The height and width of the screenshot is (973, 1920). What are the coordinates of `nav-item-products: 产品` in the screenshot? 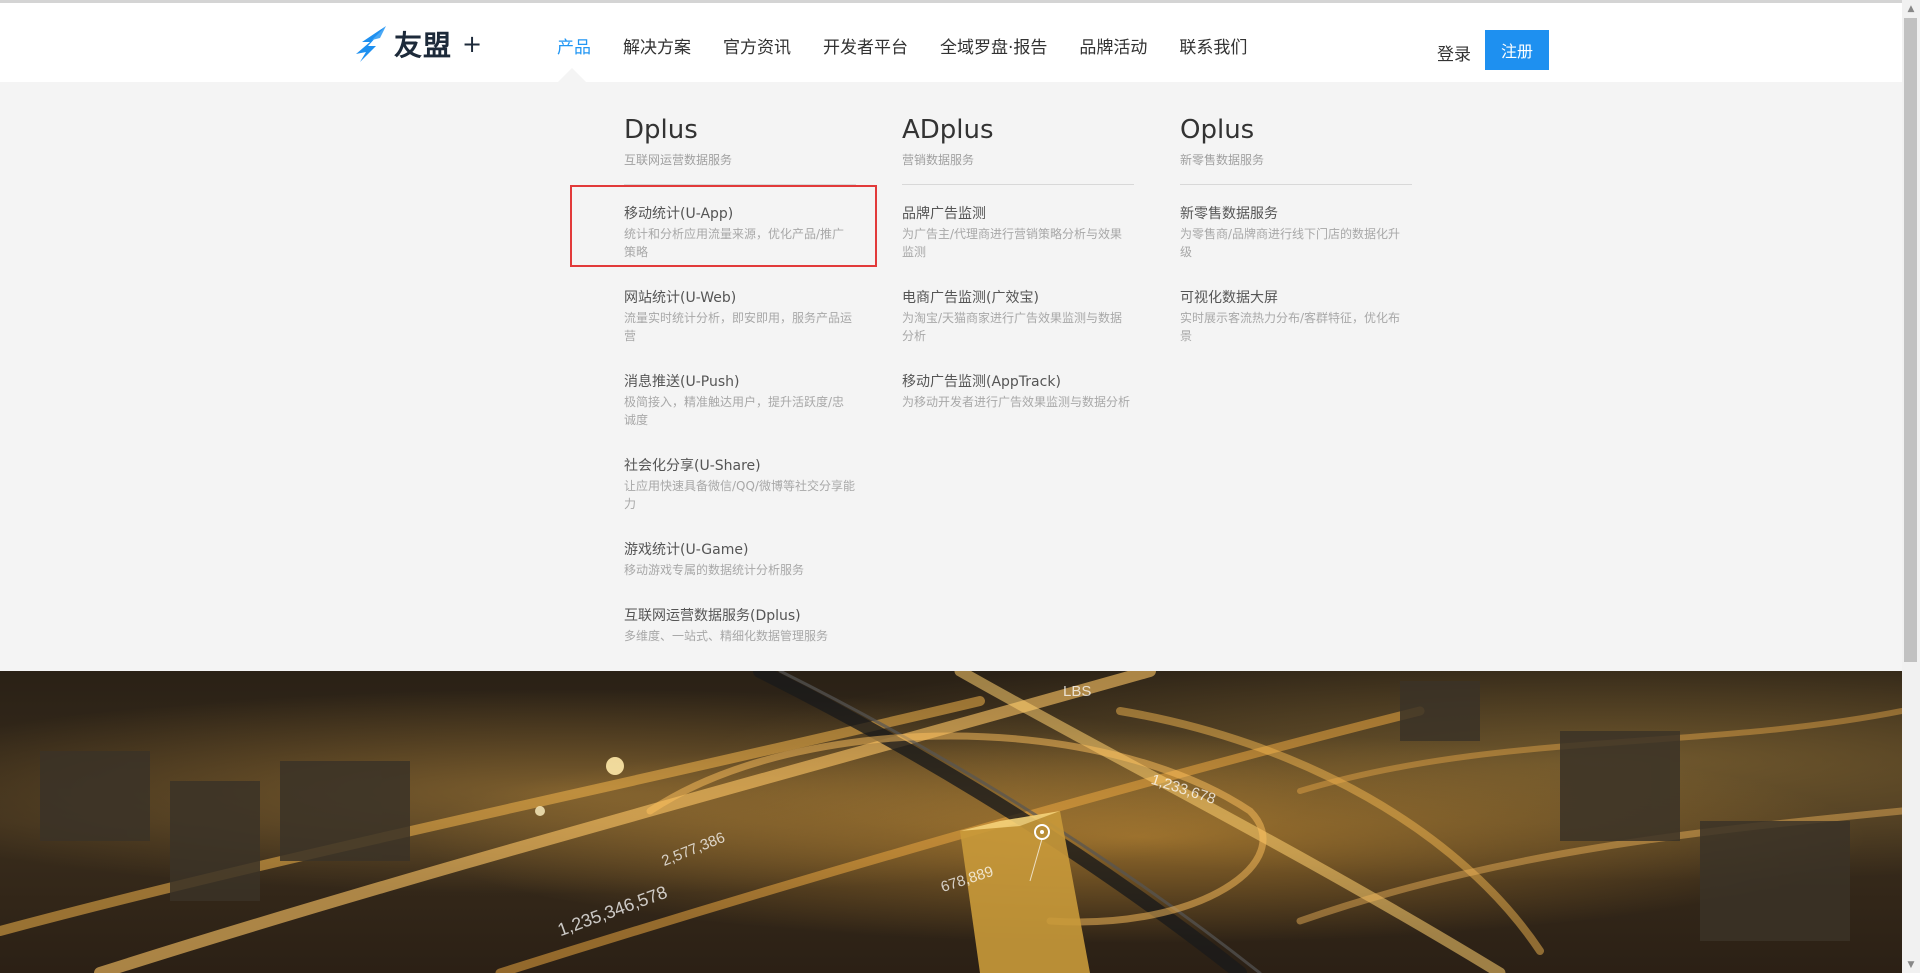 It's located at (574, 45).